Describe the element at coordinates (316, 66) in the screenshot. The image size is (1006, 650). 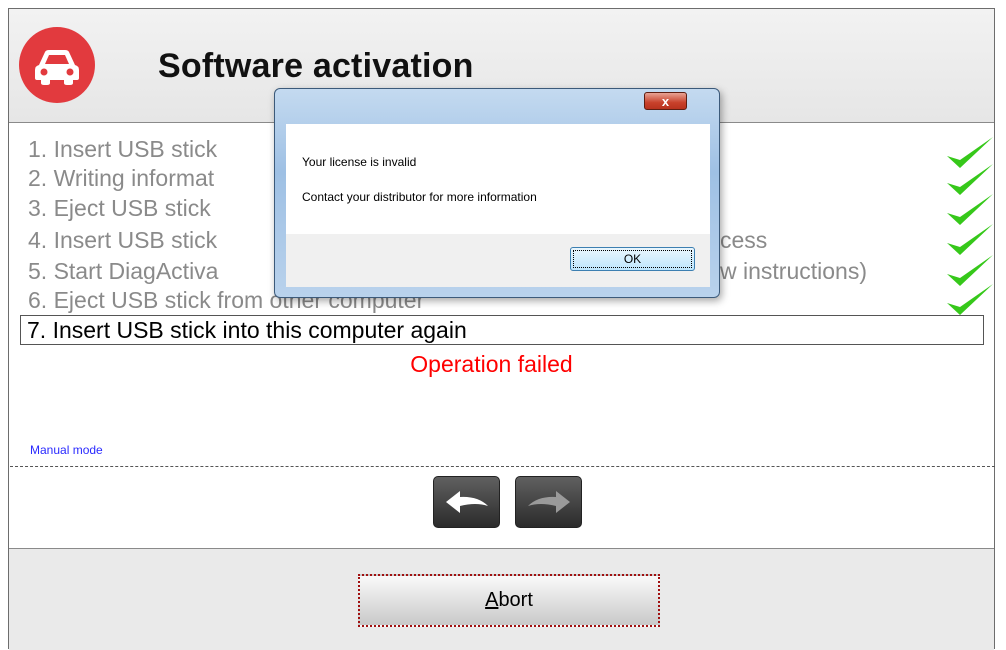
I see `page-title: Software activation` at that location.